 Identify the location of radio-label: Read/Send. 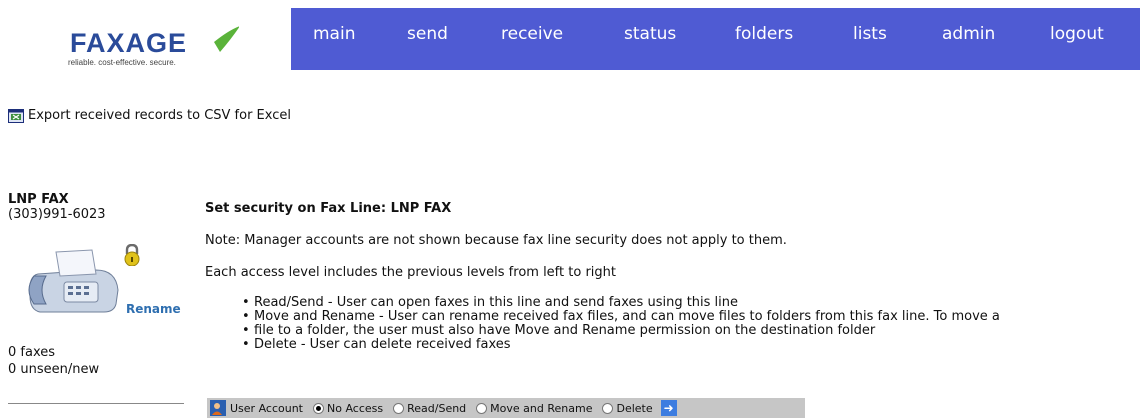
(437, 408).